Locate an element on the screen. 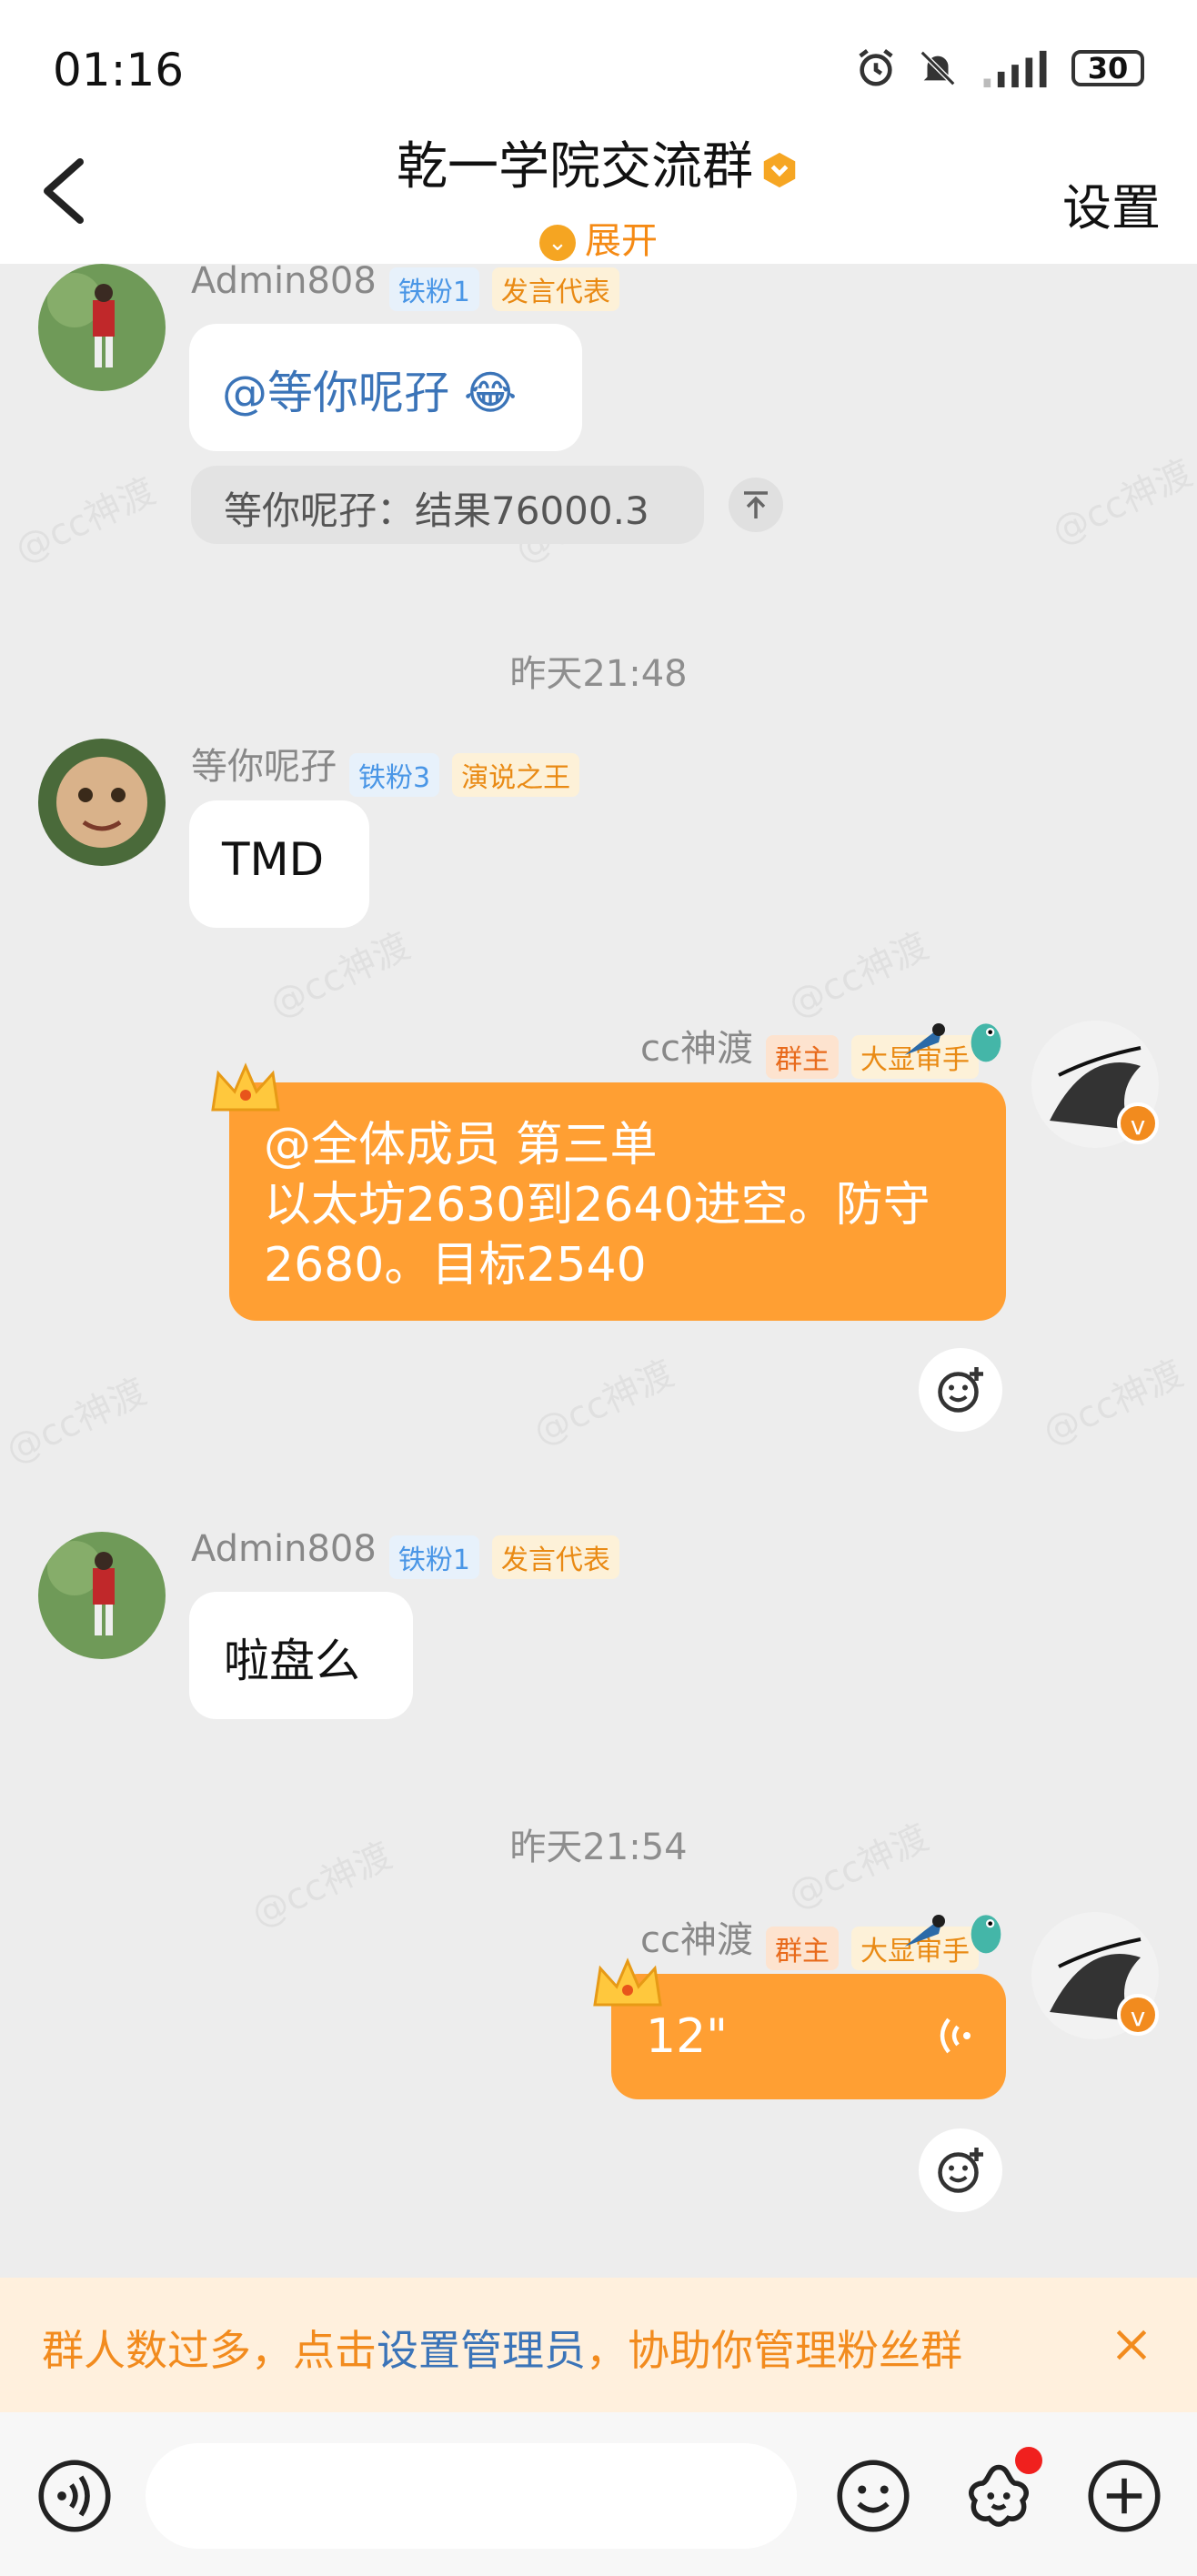  message-bubble: @等你呢孖 😂 is located at coordinates (385, 387).